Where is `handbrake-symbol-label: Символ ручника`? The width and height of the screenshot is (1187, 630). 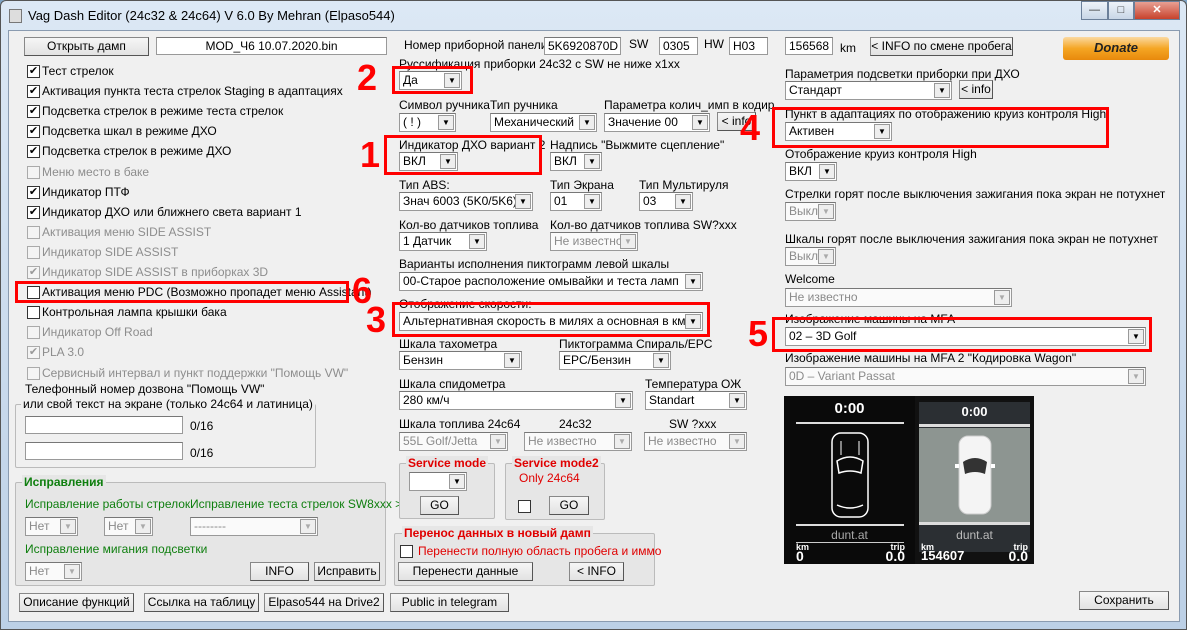
handbrake-symbol-label: Символ ручника is located at coordinates (444, 105).